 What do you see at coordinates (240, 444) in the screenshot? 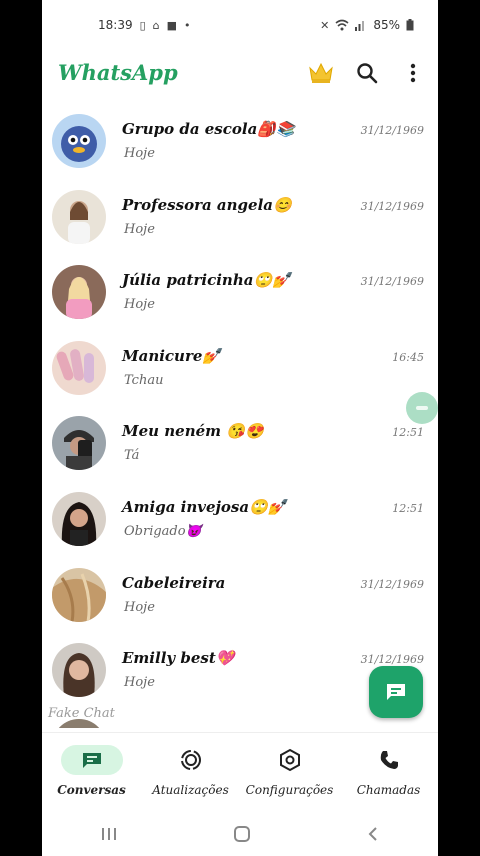
I see `chat-row: Meu neném 😘😍 Tá 12:51` at bounding box center [240, 444].